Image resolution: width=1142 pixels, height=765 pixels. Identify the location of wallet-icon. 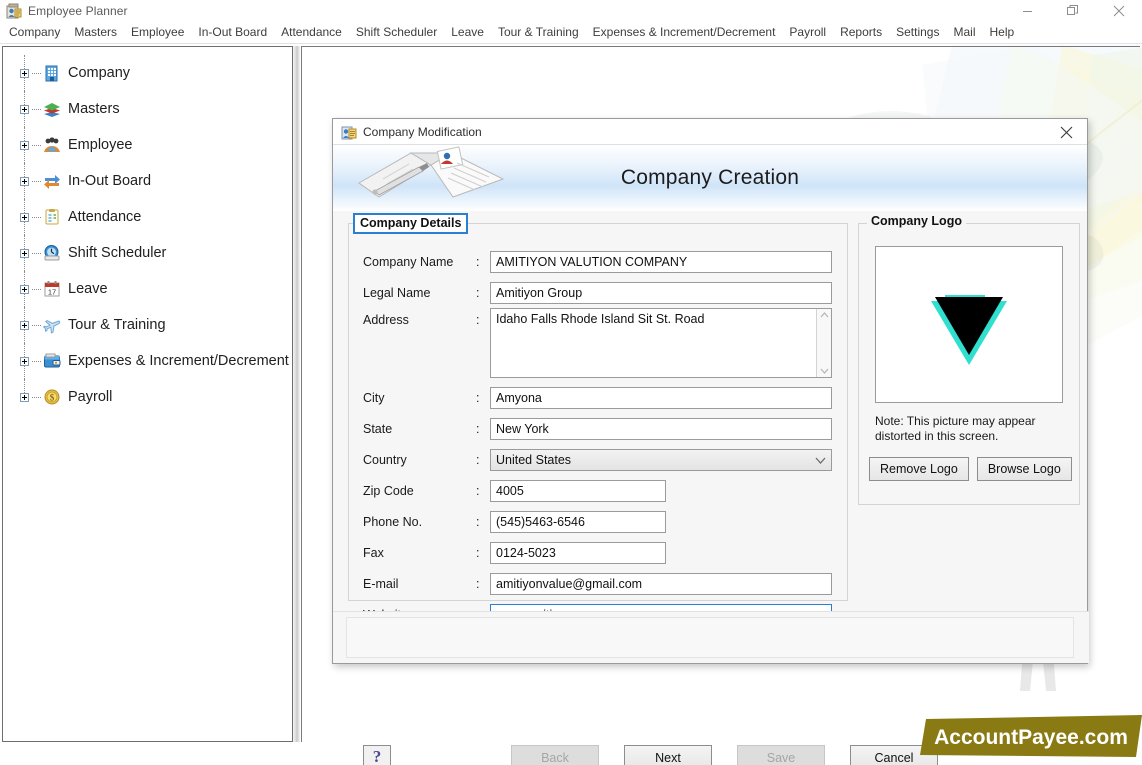
(52, 361).